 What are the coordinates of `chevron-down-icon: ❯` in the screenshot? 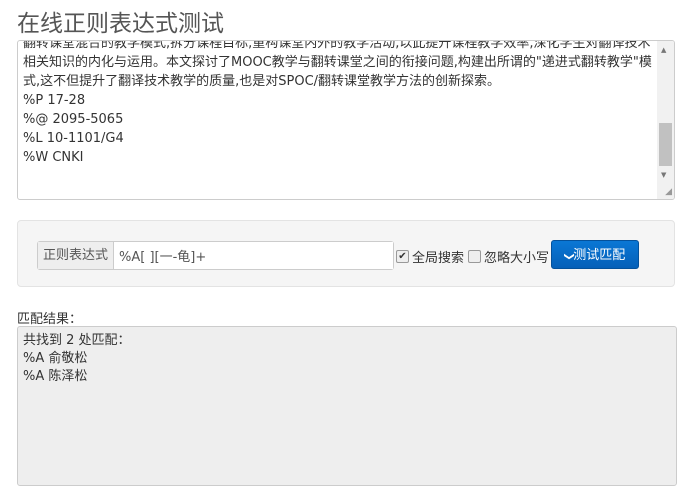 It's located at (569, 256).